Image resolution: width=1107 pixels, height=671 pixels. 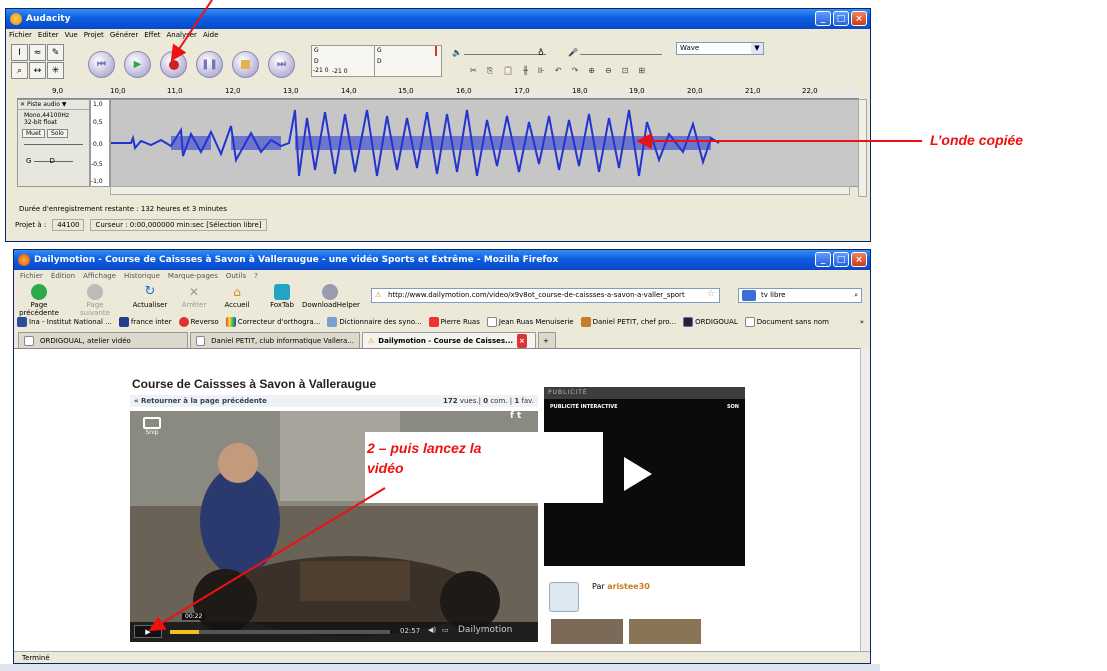 What do you see at coordinates (210, 35) in the screenshot?
I see `menu-aide: Aide` at bounding box center [210, 35].